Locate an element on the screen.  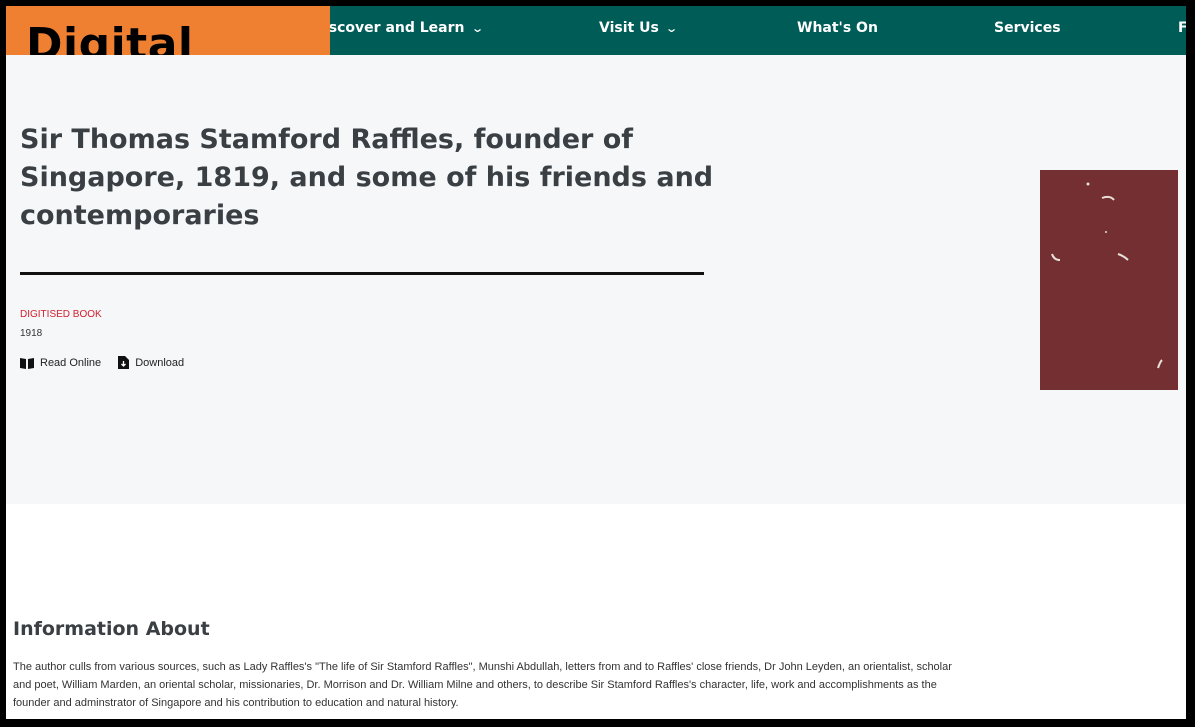
cover-texture is located at coordinates (1109, 280).